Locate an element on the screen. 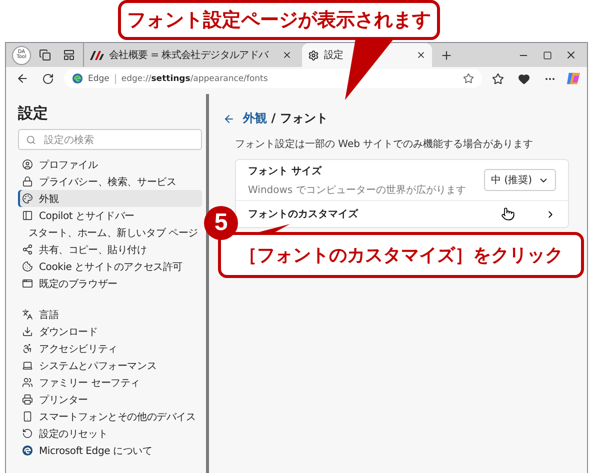 The width and height of the screenshot is (590, 473). sidebar-item: プリンター is located at coordinates (110, 399).